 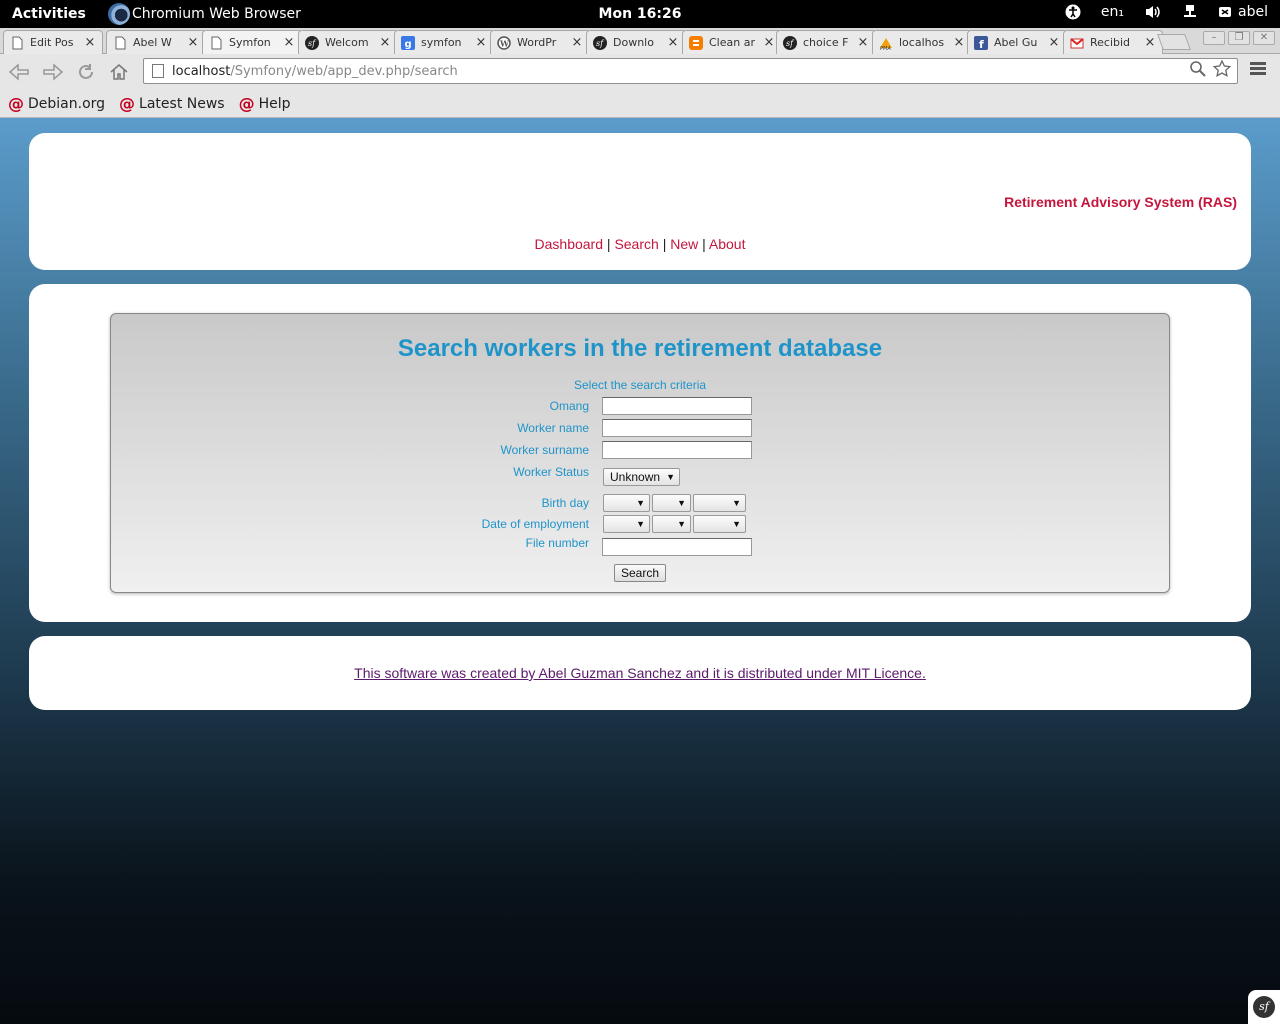 I want to click on worker-status-select: Unknown ▼, so click(x=641, y=477).